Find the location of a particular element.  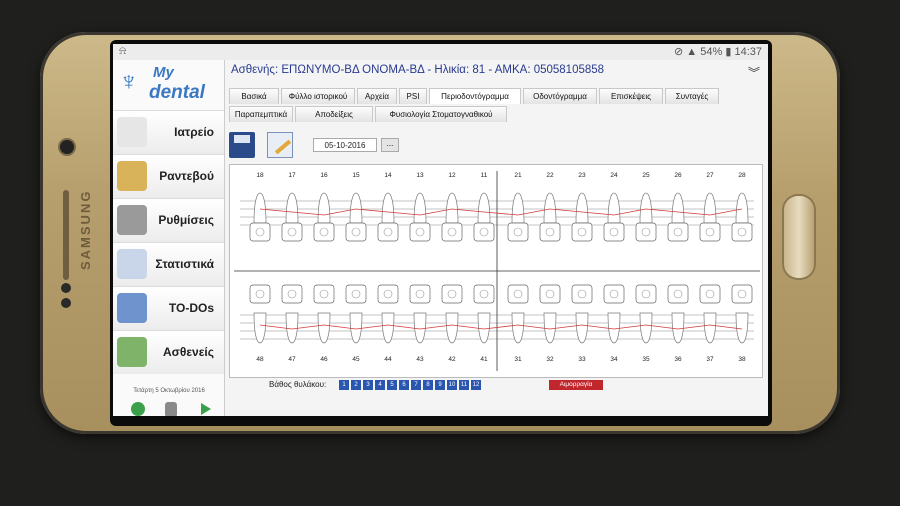

depth-button: 8 is located at coordinates (428, 385).